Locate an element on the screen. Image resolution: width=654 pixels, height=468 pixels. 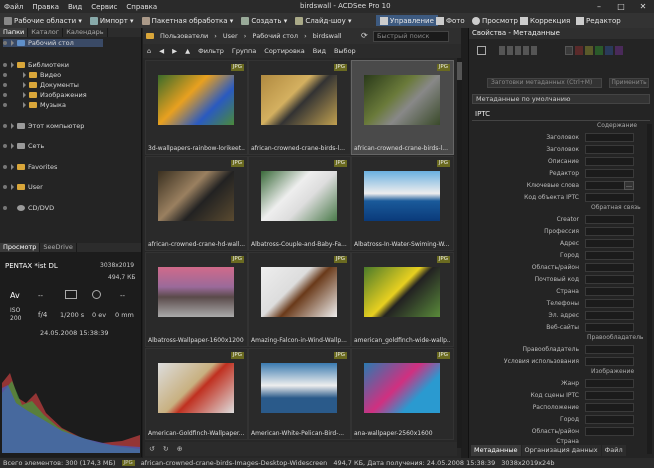
properties-scrollbar is located at coordinates (649, 289).